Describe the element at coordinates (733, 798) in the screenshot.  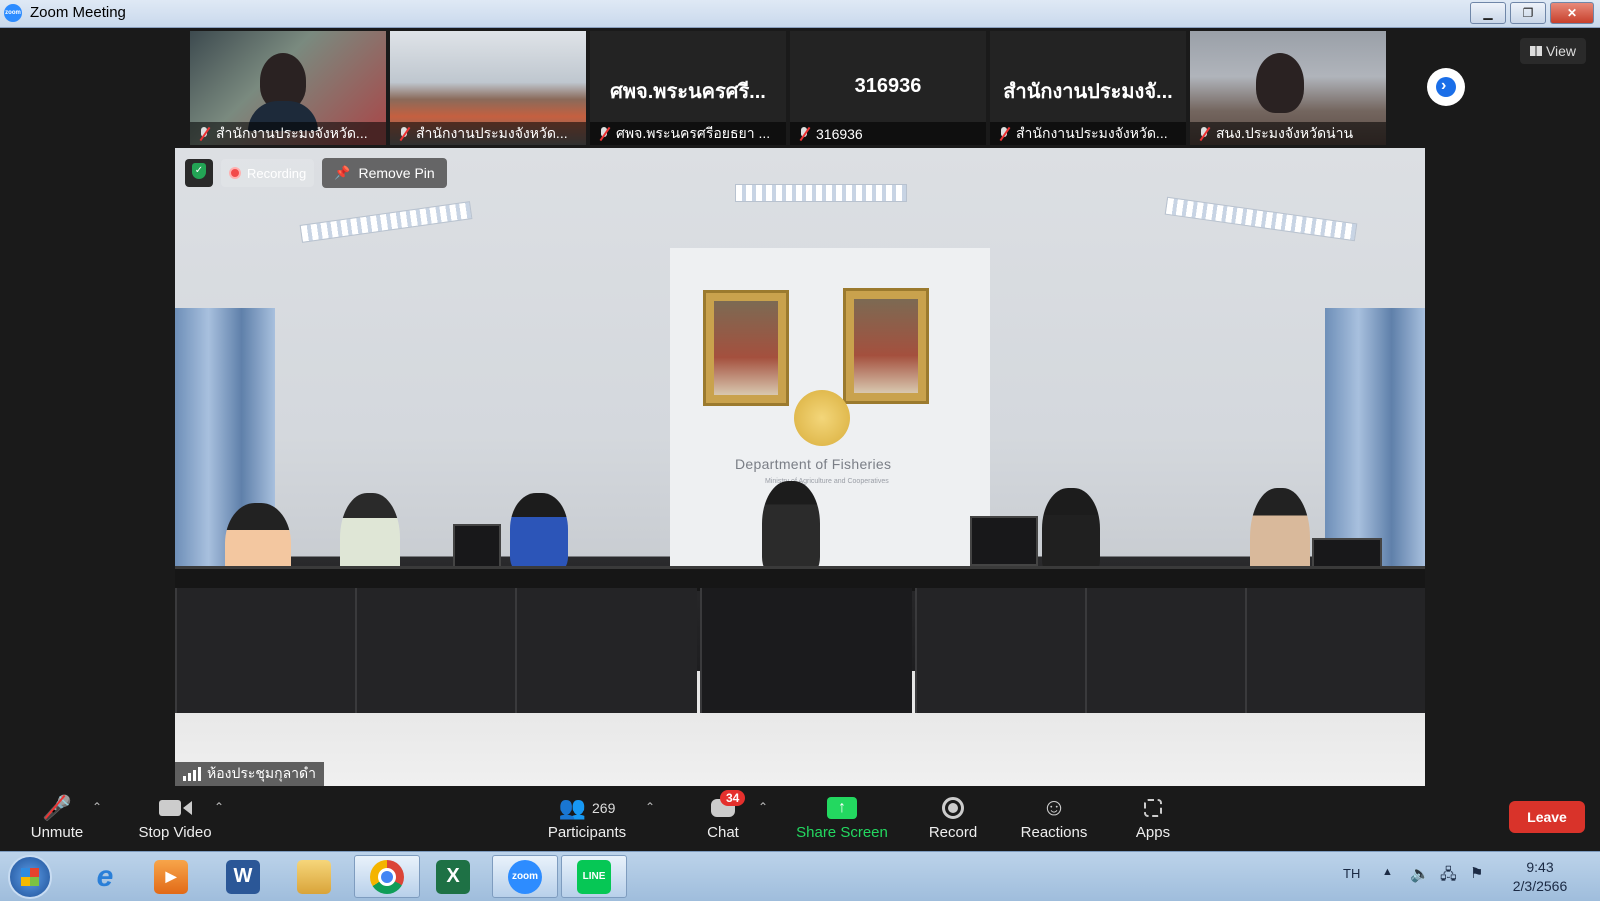
I see `chat-unread-badge: 34` at that location.